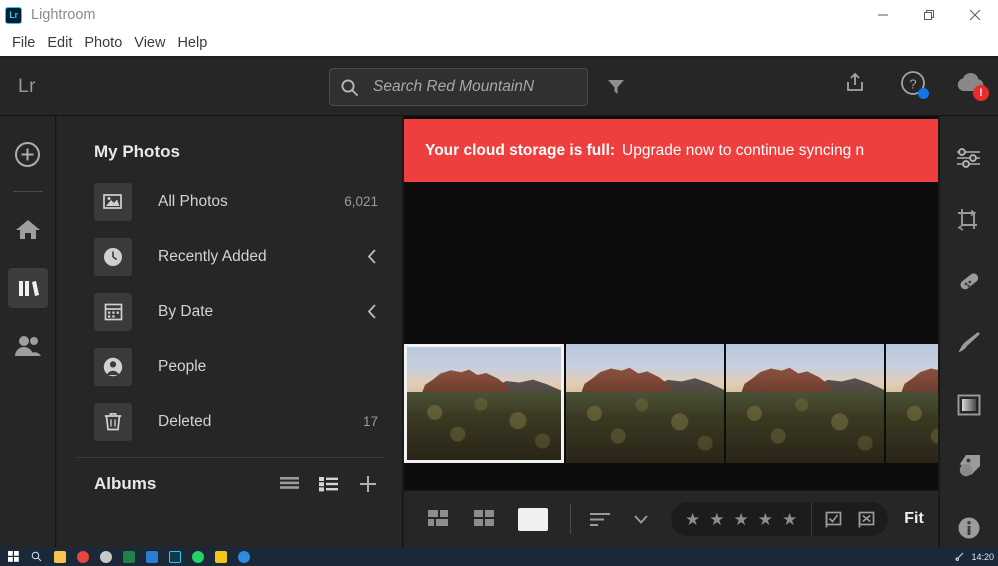  Describe the element at coordinates (128, 556) in the screenshot. I see `excel` at that location.